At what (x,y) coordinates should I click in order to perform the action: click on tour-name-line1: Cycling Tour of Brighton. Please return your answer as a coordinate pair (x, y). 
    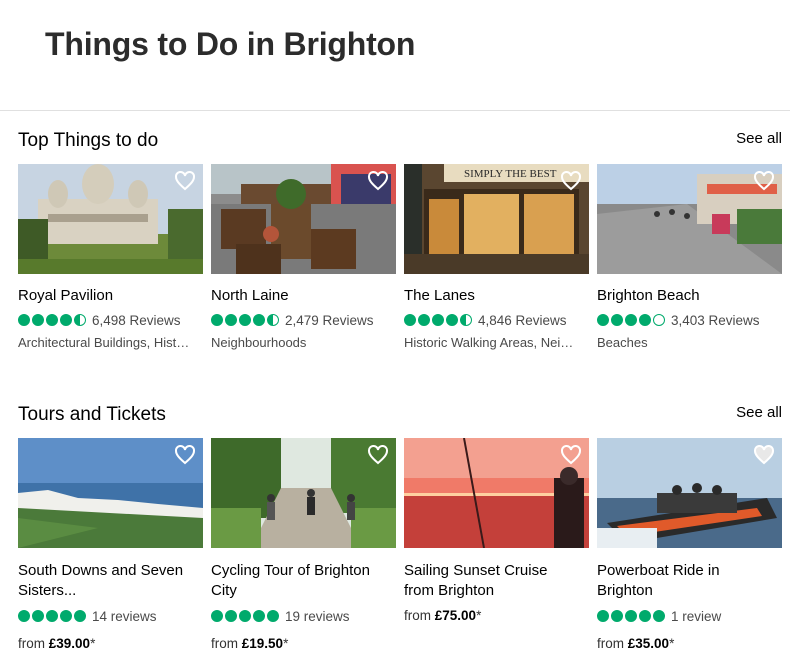
    Looking at the image, I should click on (290, 570).